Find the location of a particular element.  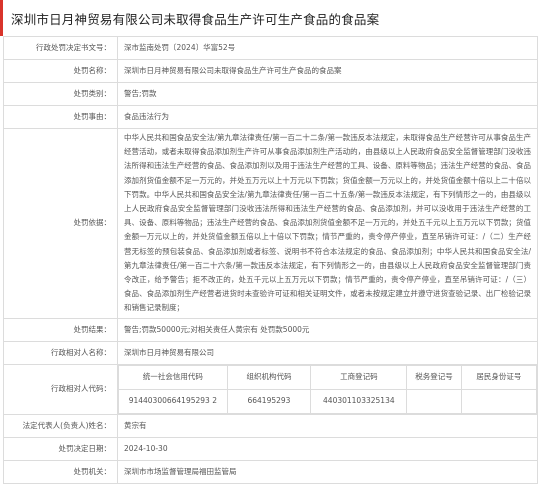

row-doc-no: 行政处罚决定书文号： 深市监南处罚〔2024〕华富52号 is located at coordinates (270, 48).